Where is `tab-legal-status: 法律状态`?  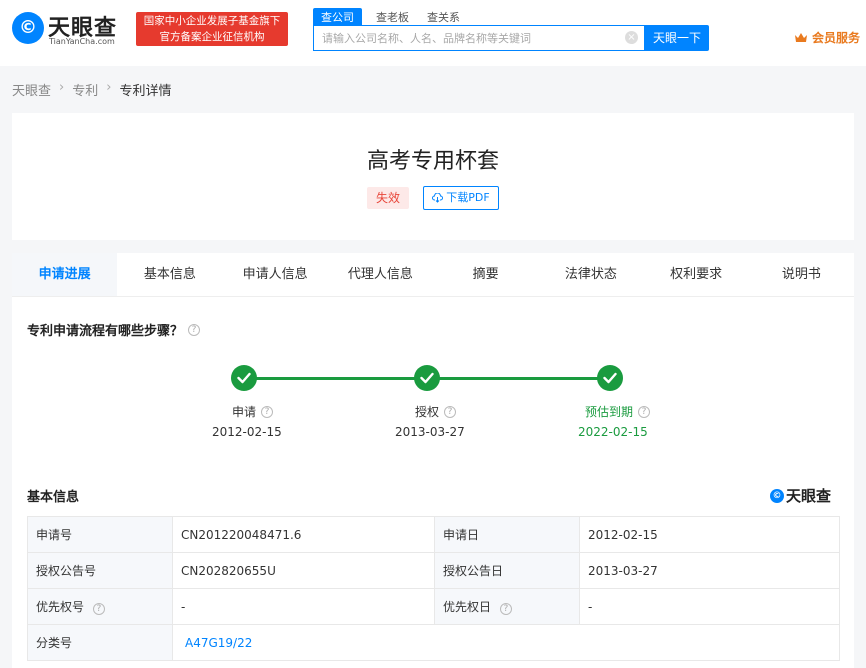 tab-legal-status: 法律状态 is located at coordinates (590, 274).